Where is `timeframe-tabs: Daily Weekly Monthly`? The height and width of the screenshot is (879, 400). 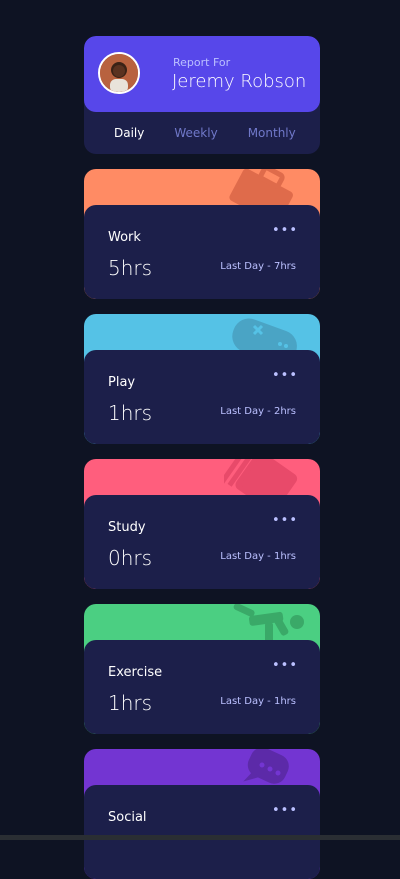
timeframe-tabs: Daily Weekly Monthly is located at coordinates (202, 133).